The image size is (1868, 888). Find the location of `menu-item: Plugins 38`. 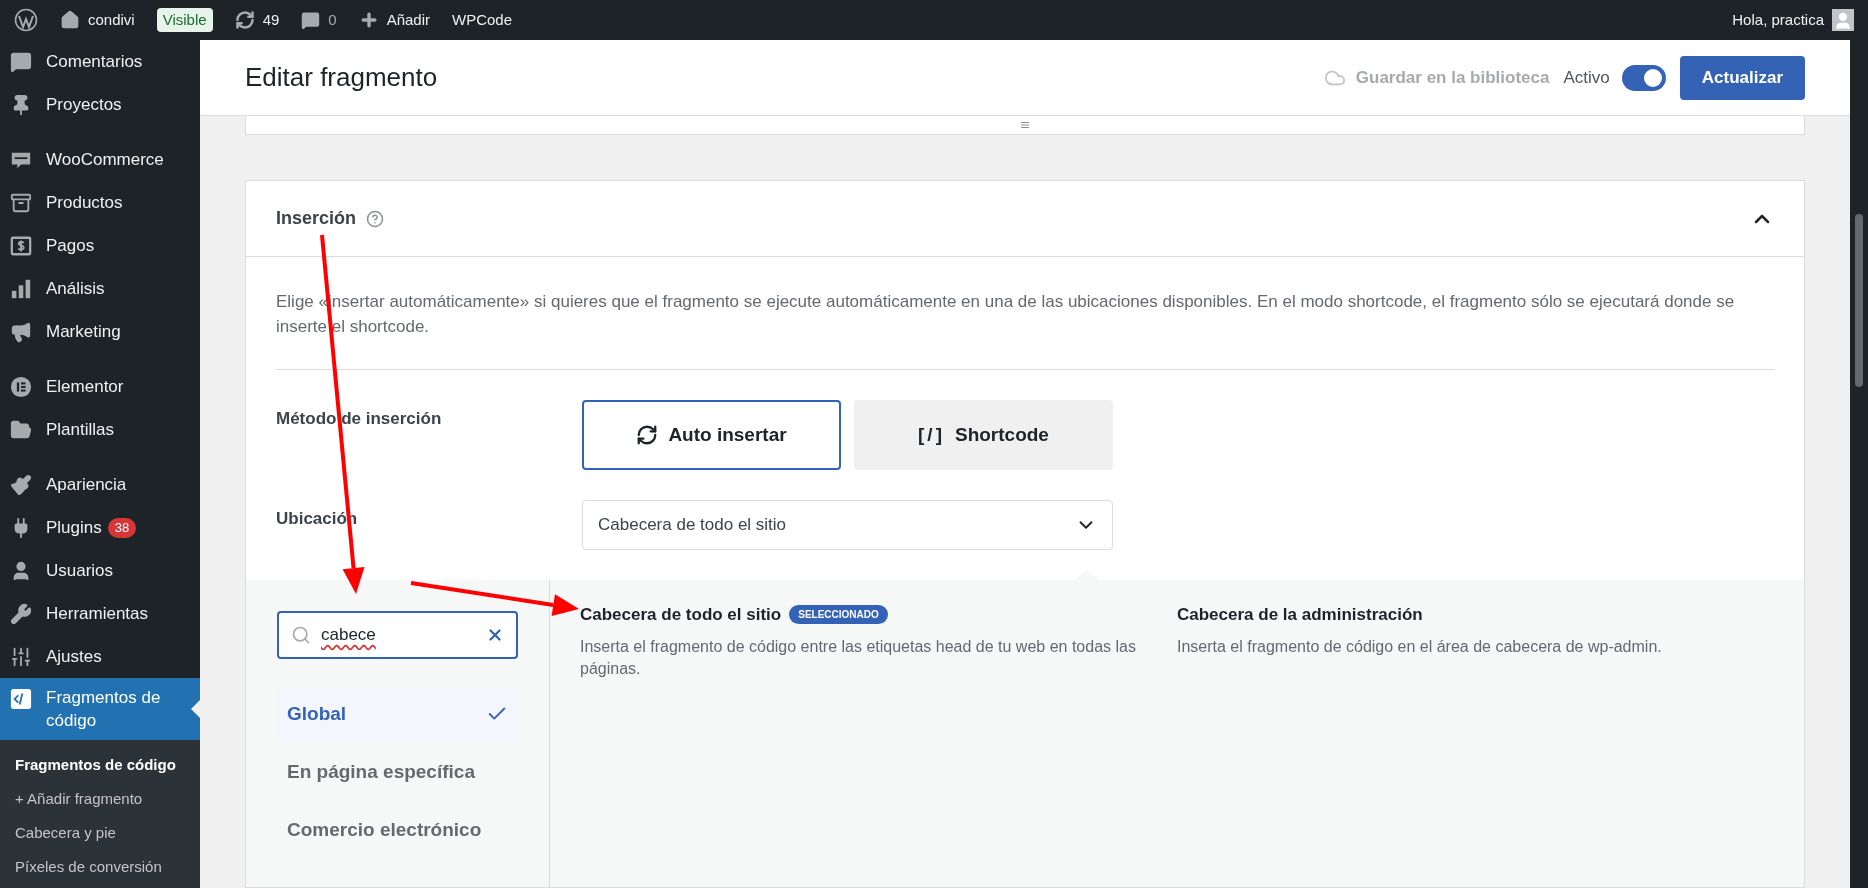

menu-item: Plugins 38 is located at coordinates (100, 527).